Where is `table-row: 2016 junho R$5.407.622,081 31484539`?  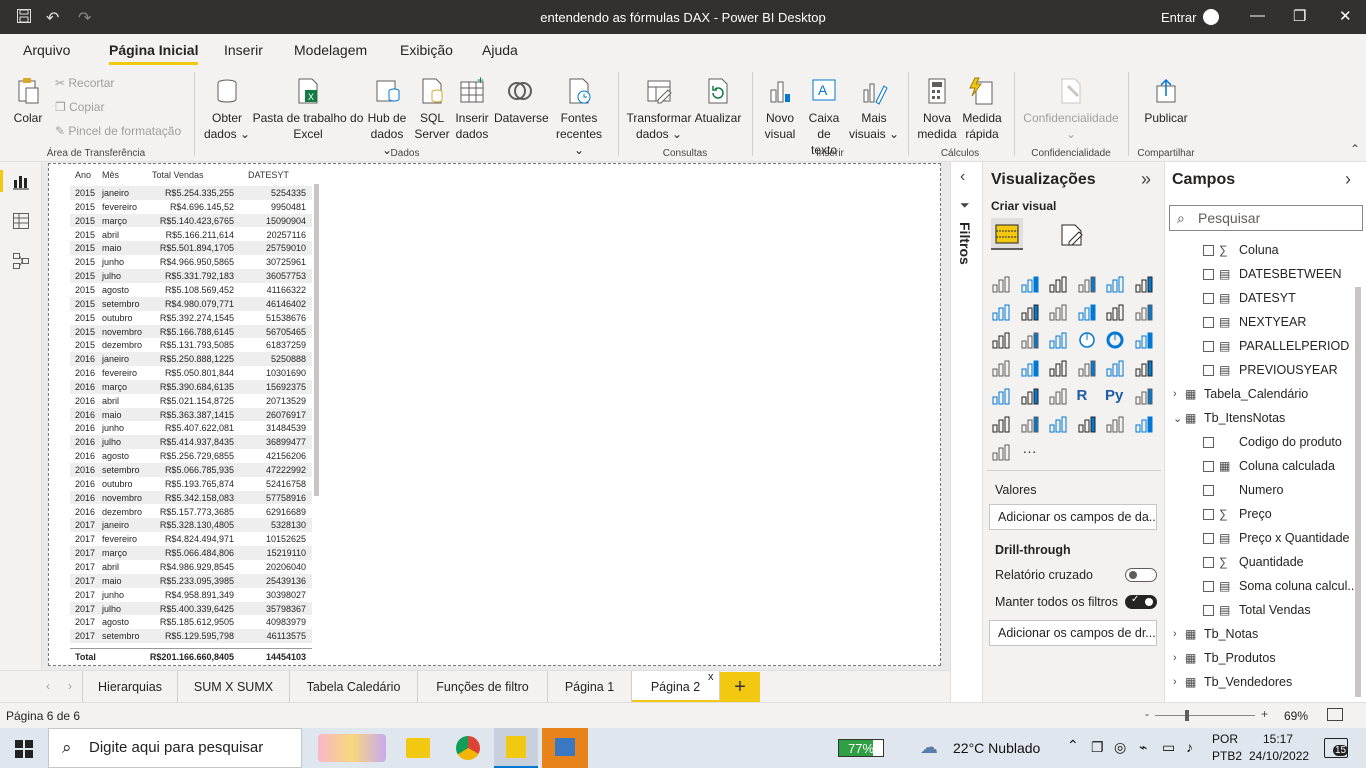
table-row: 2016 junho R$5.407.622,081 31484539 is located at coordinates (191, 428).